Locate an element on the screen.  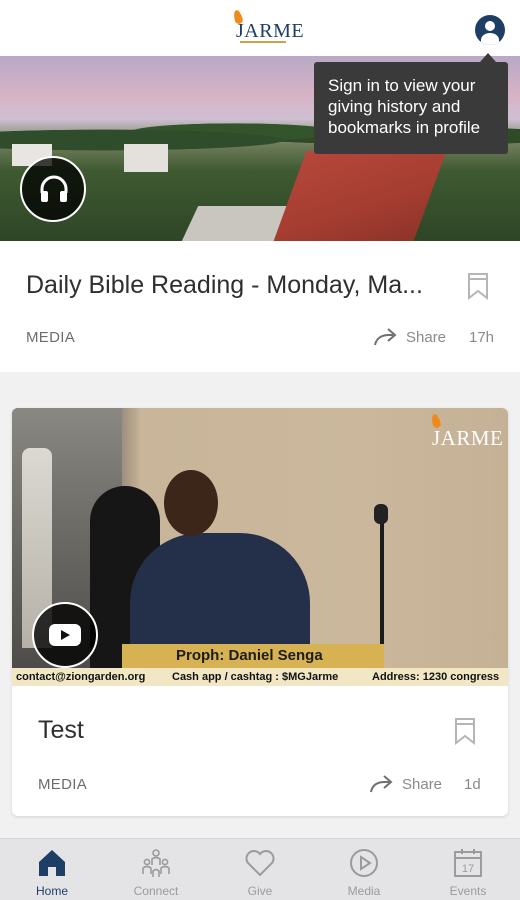
logo-underline is located at coordinates (263, 42).